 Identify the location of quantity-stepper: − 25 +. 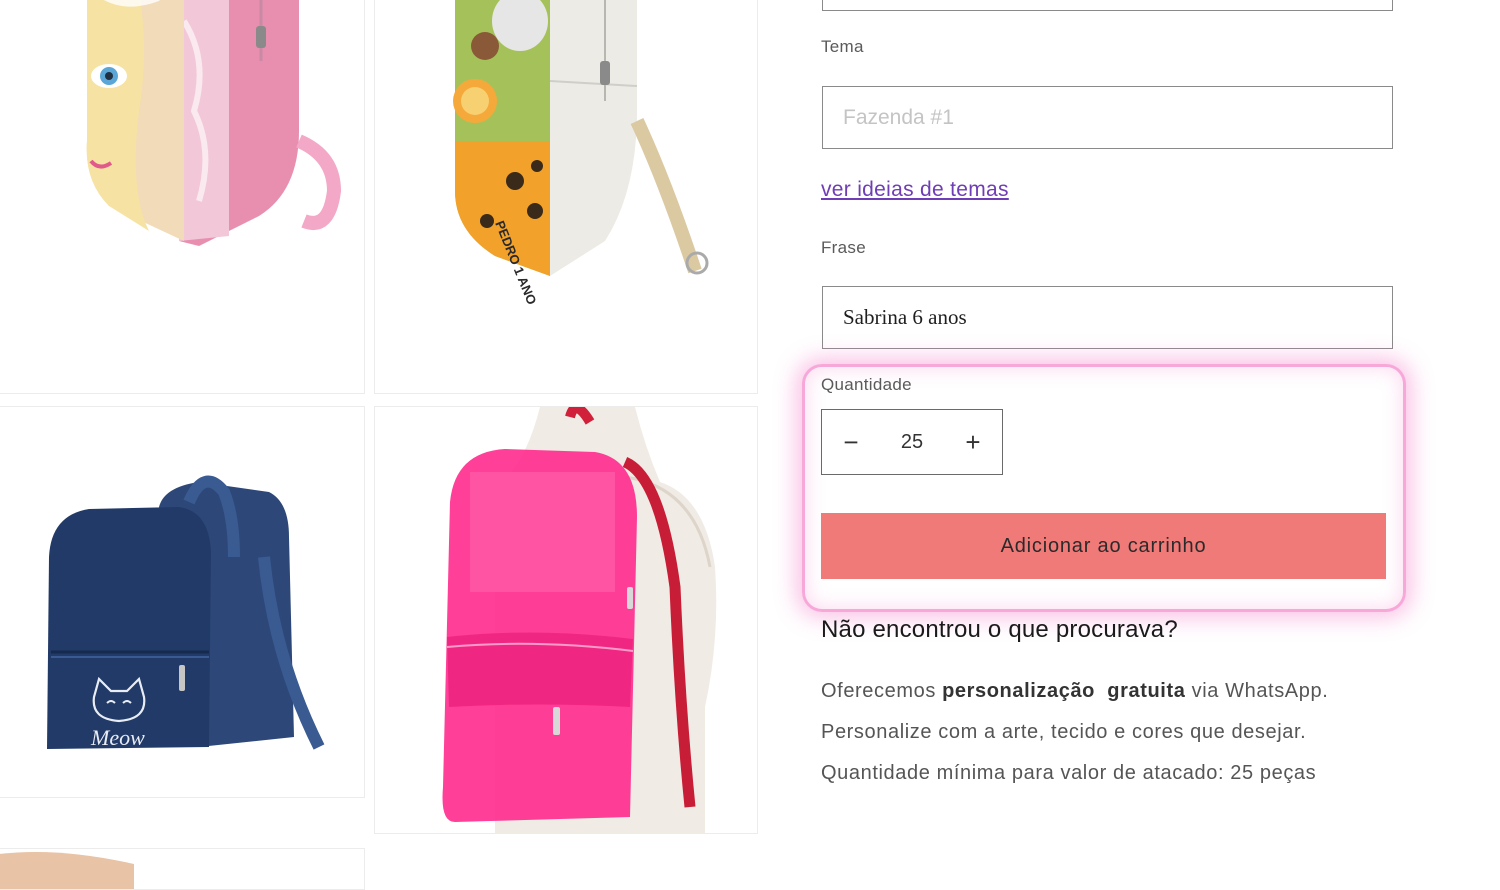
(912, 442).